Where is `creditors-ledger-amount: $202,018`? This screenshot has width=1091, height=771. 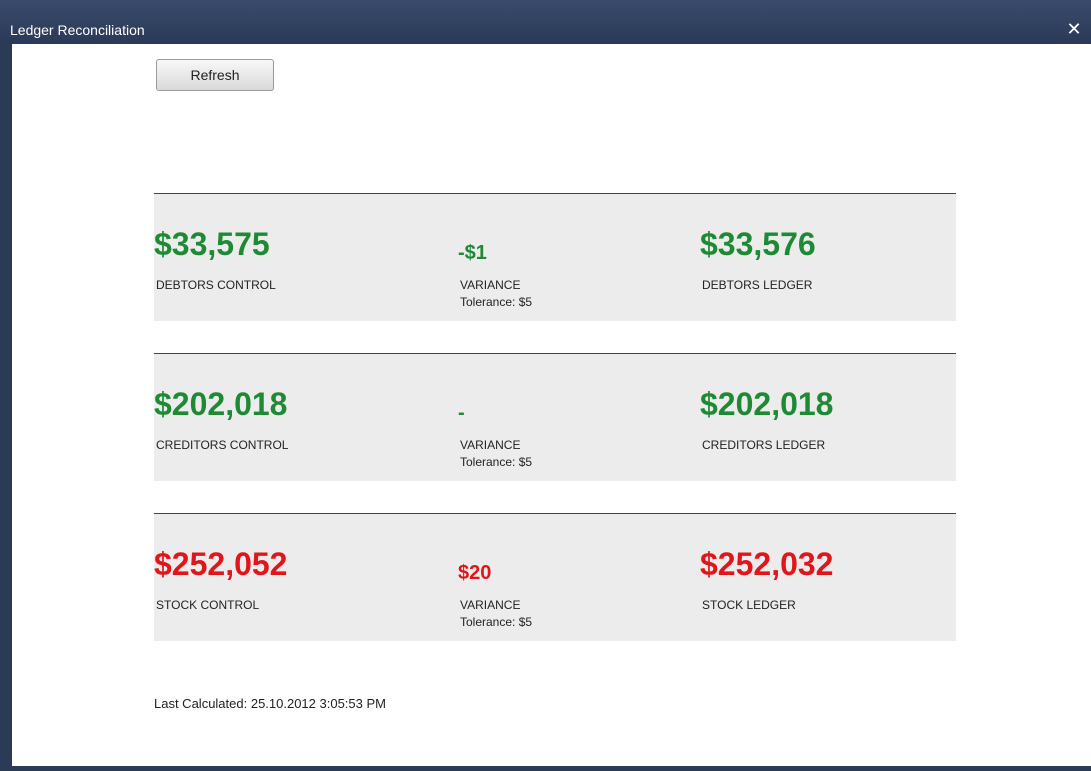
creditors-ledger-amount: $202,018 is located at coordinates (767, 404).